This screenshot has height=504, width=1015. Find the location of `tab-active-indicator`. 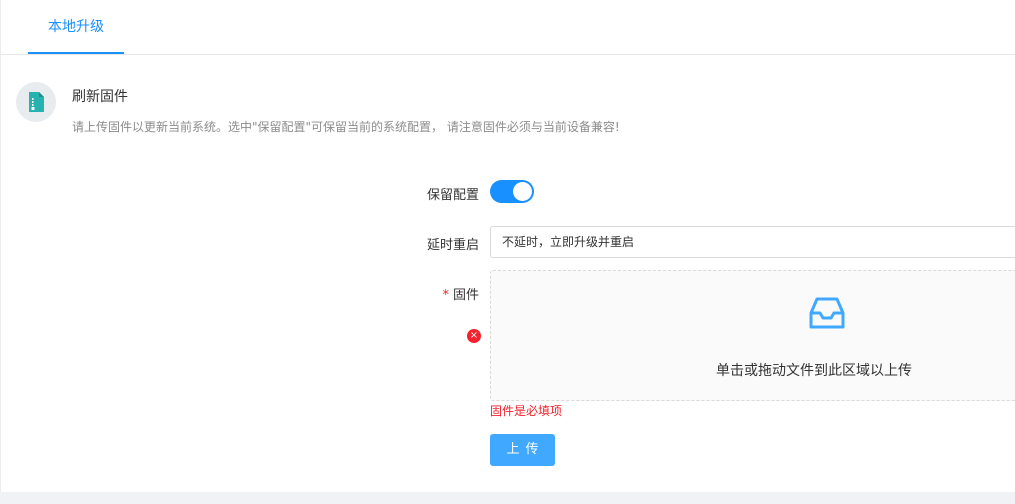

tab-active-indicator is located at coordinates (76, 53).